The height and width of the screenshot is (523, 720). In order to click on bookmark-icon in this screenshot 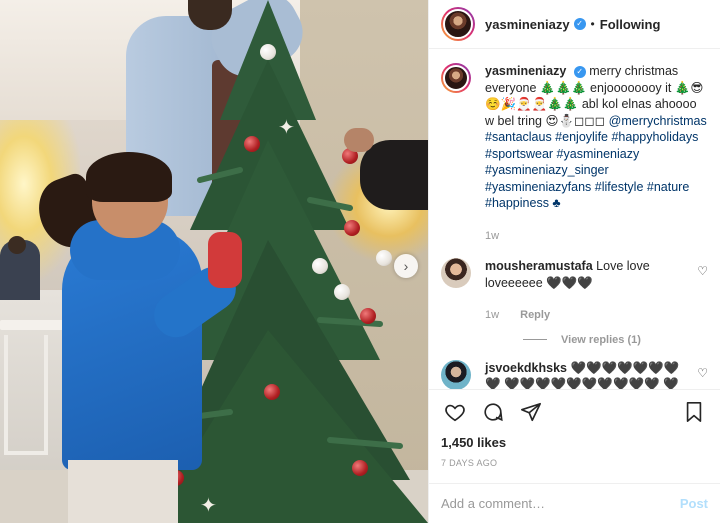, I will do `click(694, 412)`.